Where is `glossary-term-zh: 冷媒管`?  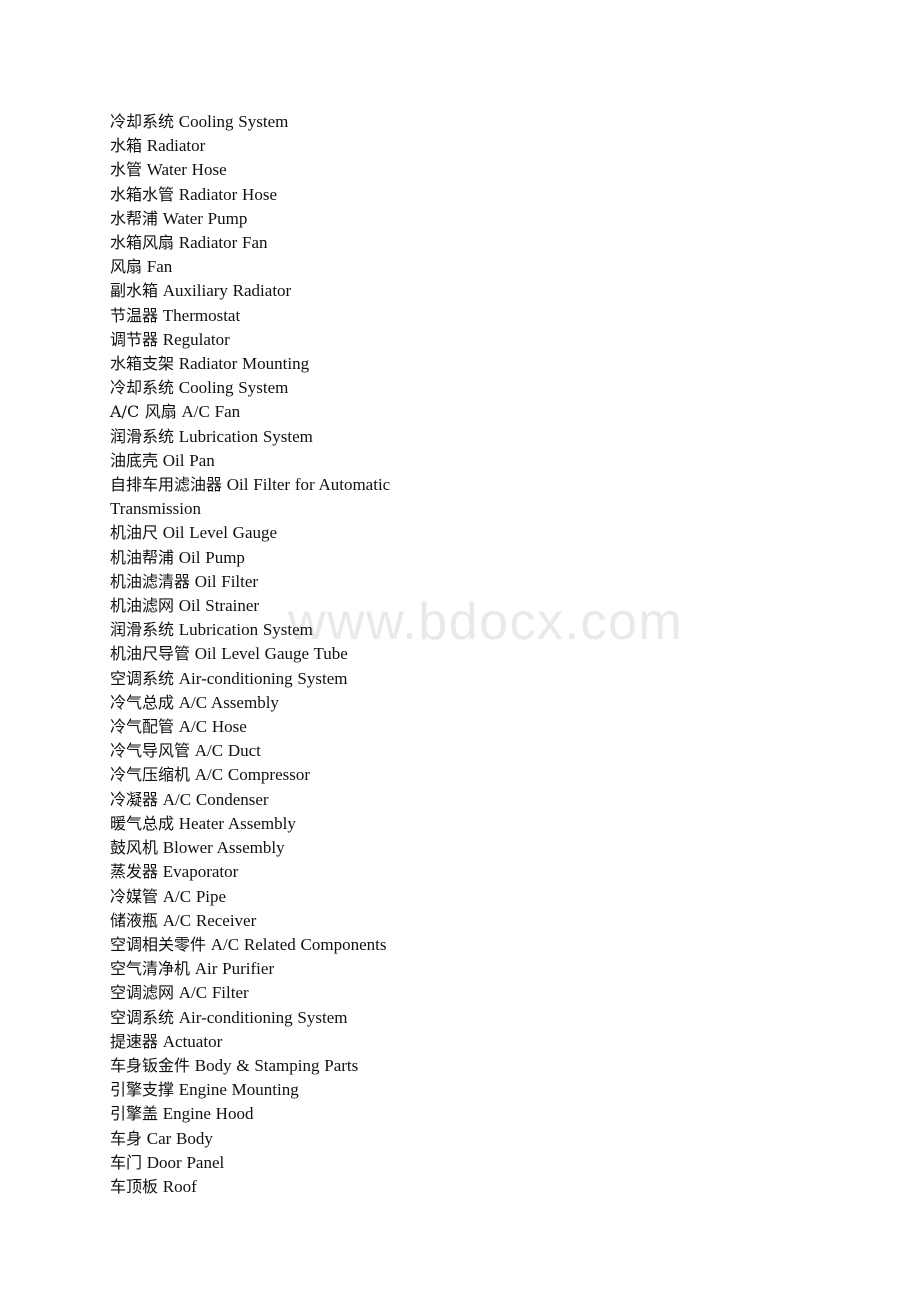 glossary-term-zh: 冷媒管 is located at coordinates (134, 896).